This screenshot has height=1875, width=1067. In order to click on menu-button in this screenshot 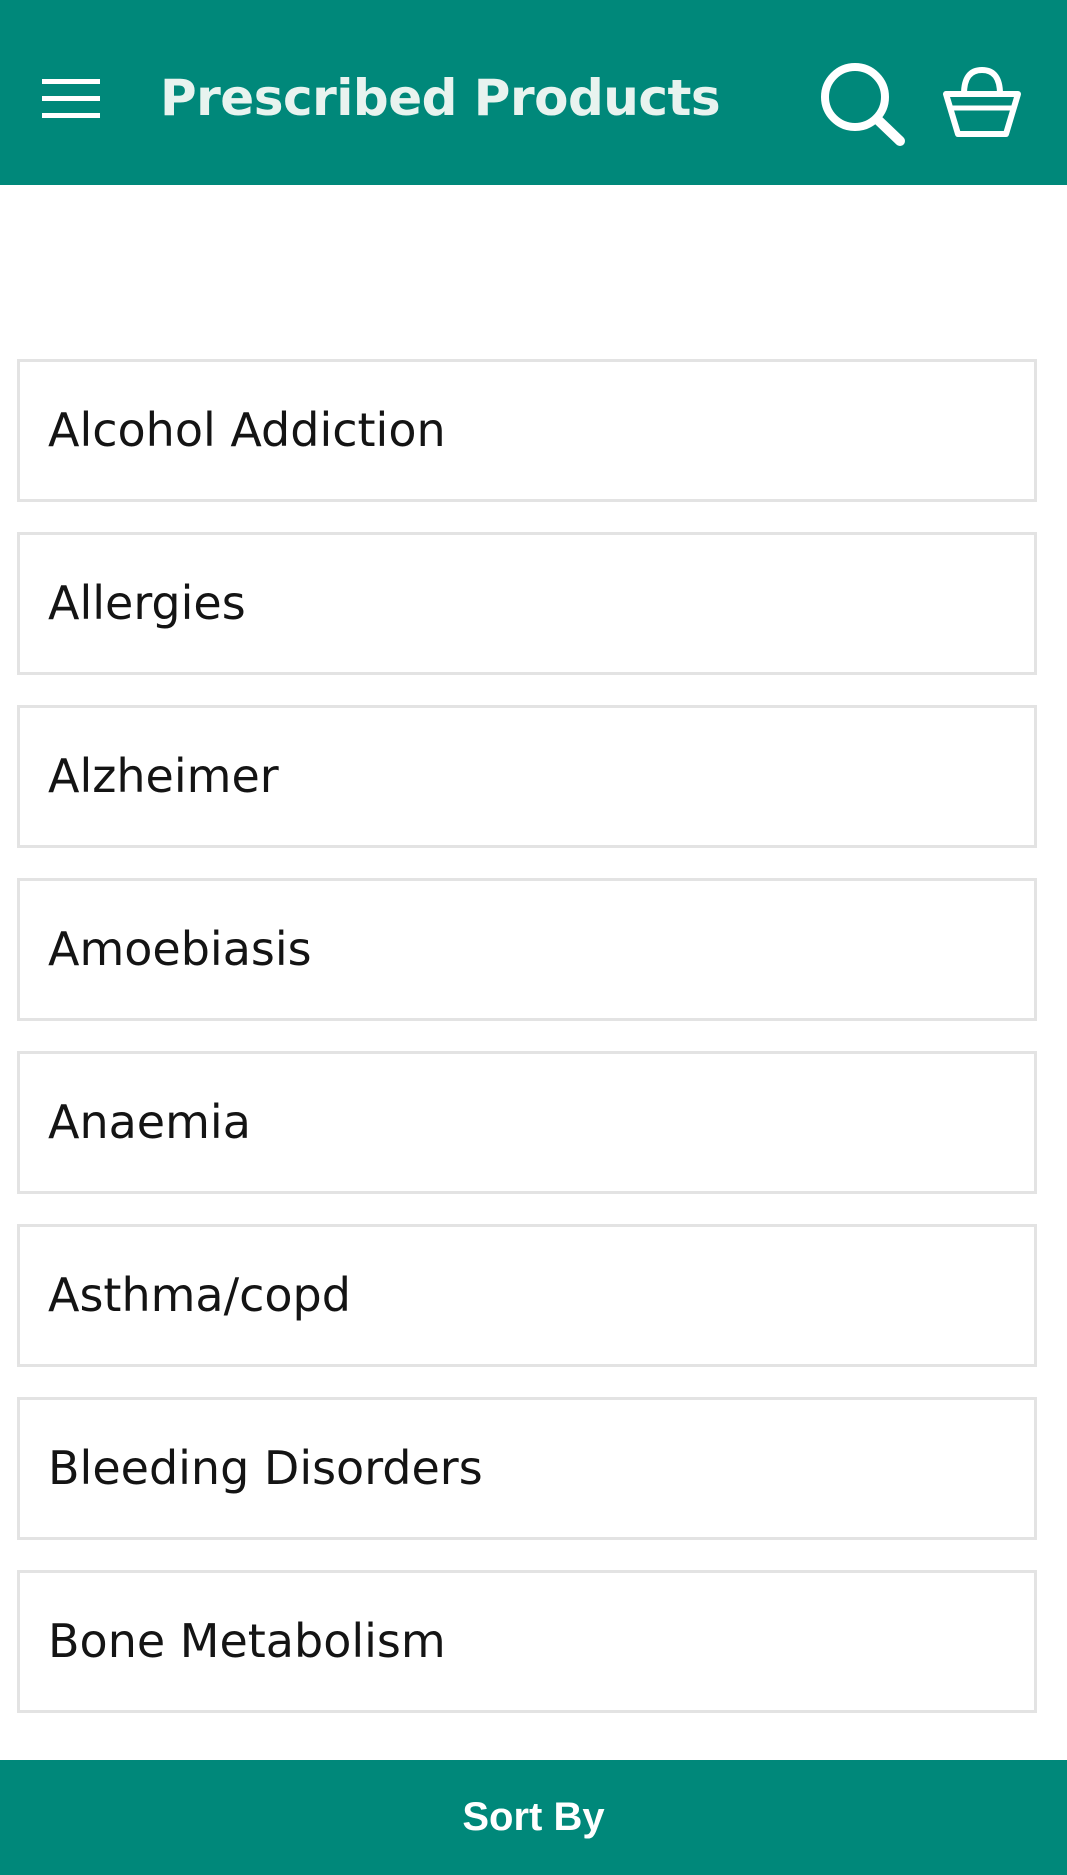, I will do `click(71, 100)`.